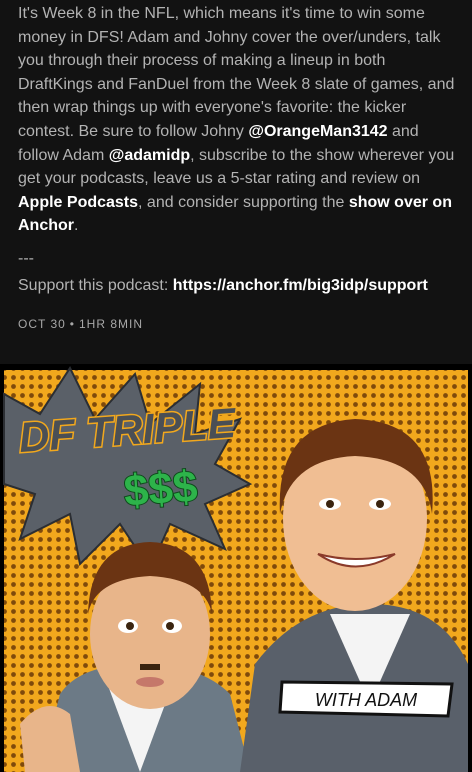 The width and height of the screenshot is (472, 772). I want to click on episode-duration: 1HR 8MIN, so click(111, 324).